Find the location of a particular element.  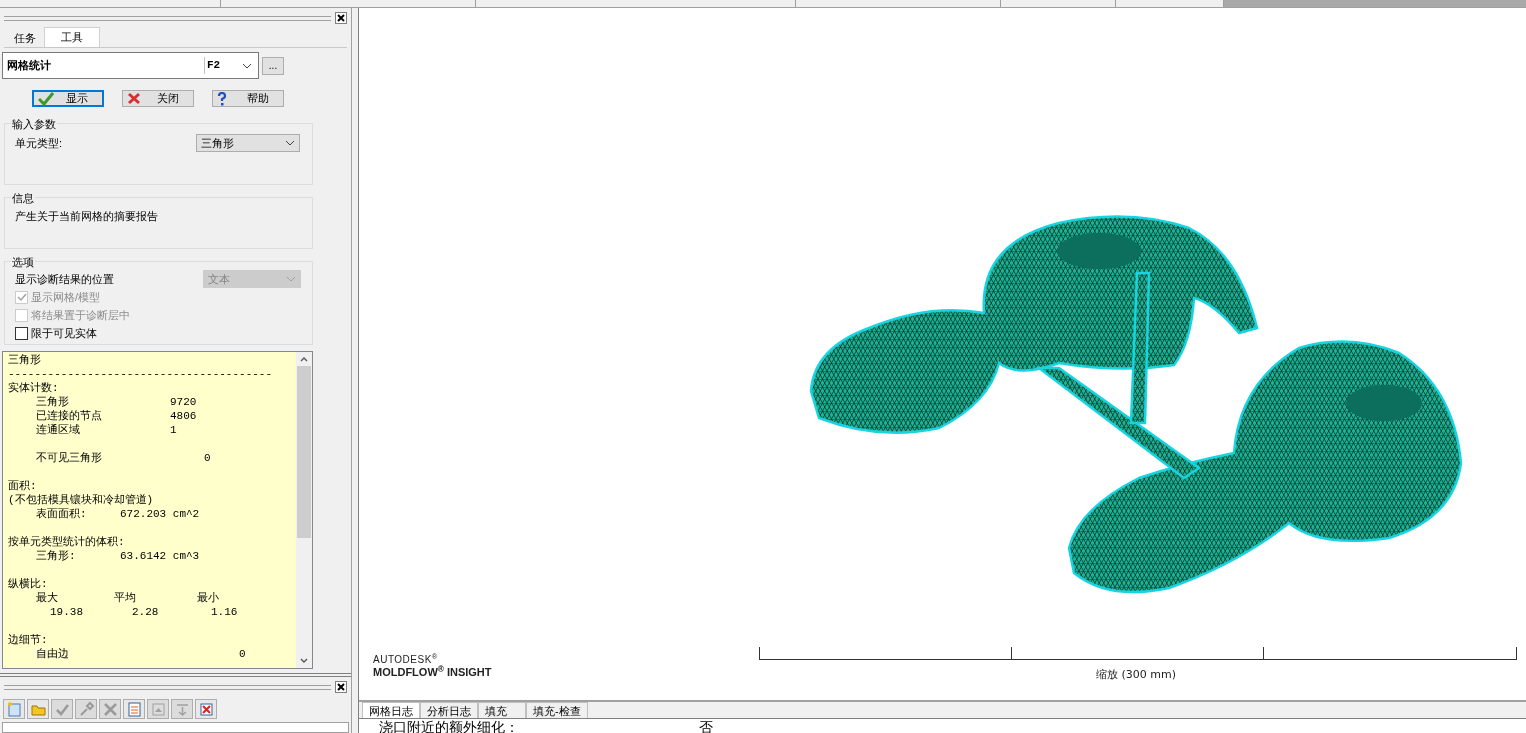

delete-icon is located at coordinates (206, 709).